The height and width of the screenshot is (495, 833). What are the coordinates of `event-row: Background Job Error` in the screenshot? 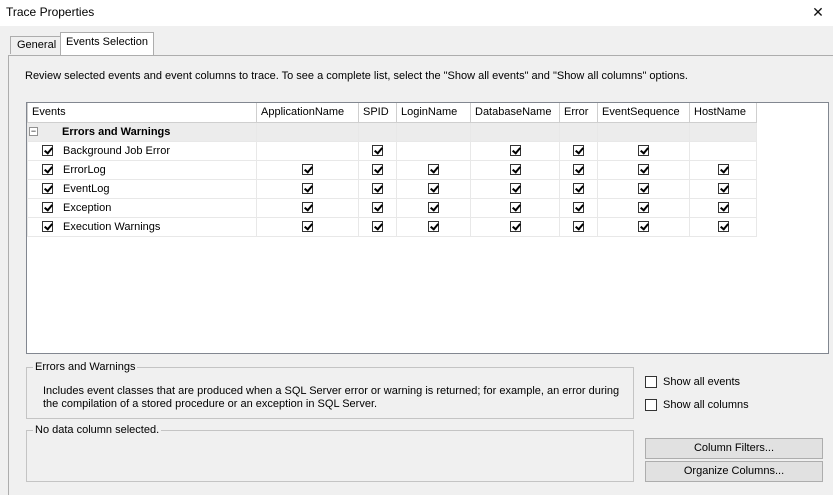 It's located at (392, 150).